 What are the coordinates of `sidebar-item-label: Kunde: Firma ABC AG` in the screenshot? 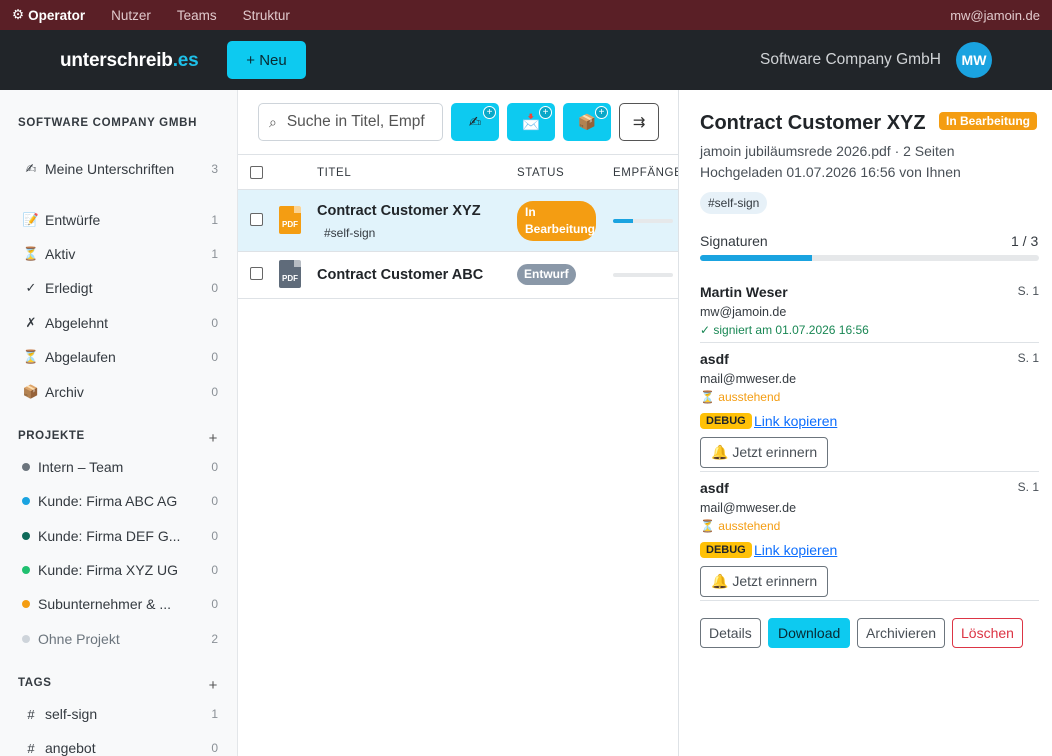 It's located at (108, 501).